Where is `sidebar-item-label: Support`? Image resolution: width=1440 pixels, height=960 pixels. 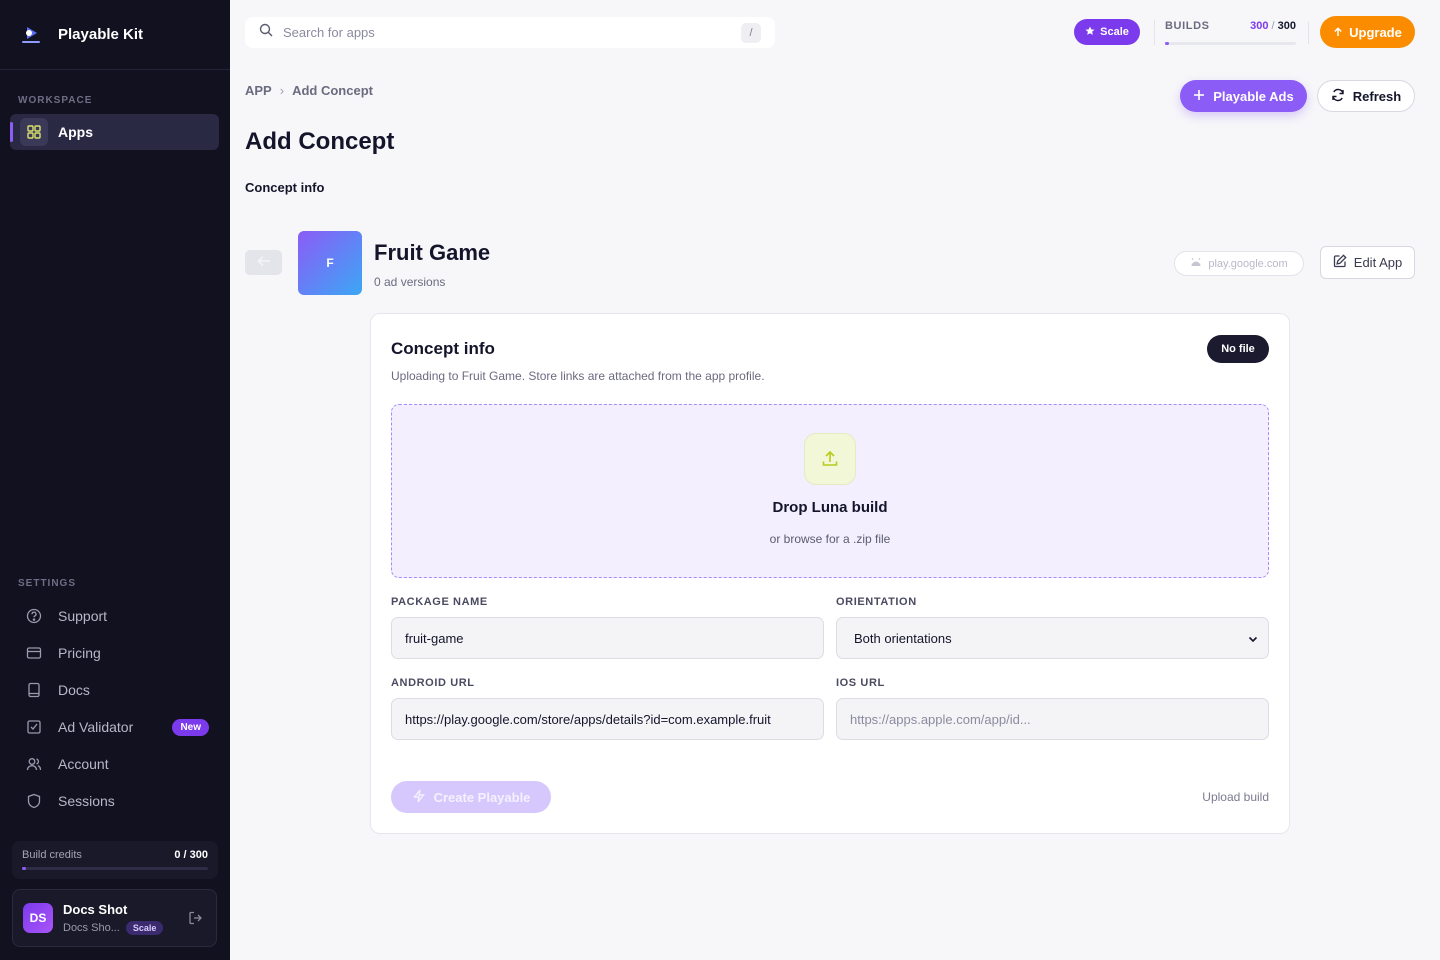 sidebar-item-label: Support is located at coordinates (83, 616).